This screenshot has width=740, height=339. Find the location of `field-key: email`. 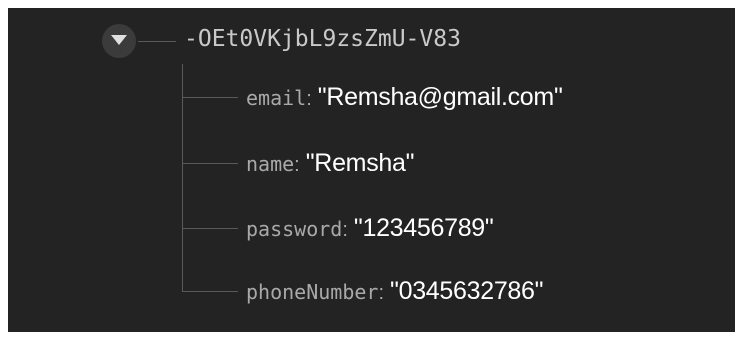

field-key: email is located at coordinates (276, 98).